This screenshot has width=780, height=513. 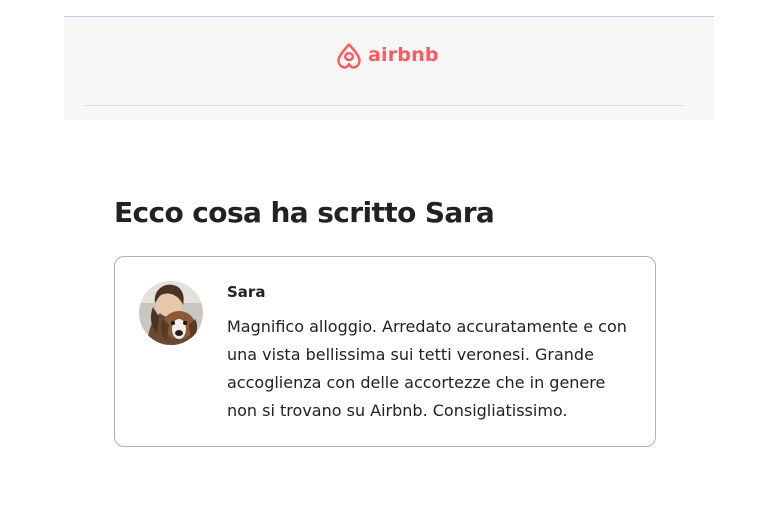 I want to click on airbnb-wordmark: airbnb, so click(x=403, y=55).